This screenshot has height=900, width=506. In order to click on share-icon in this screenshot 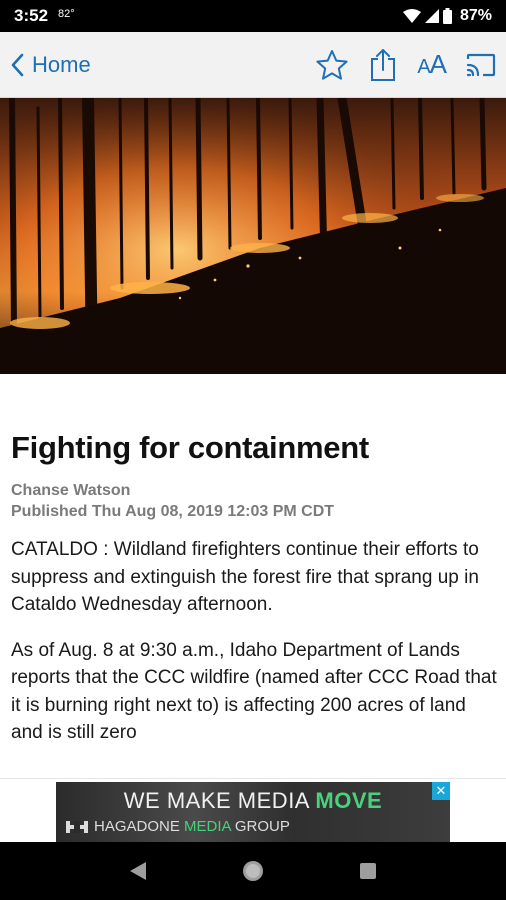, I will do `click(383, 64)`.